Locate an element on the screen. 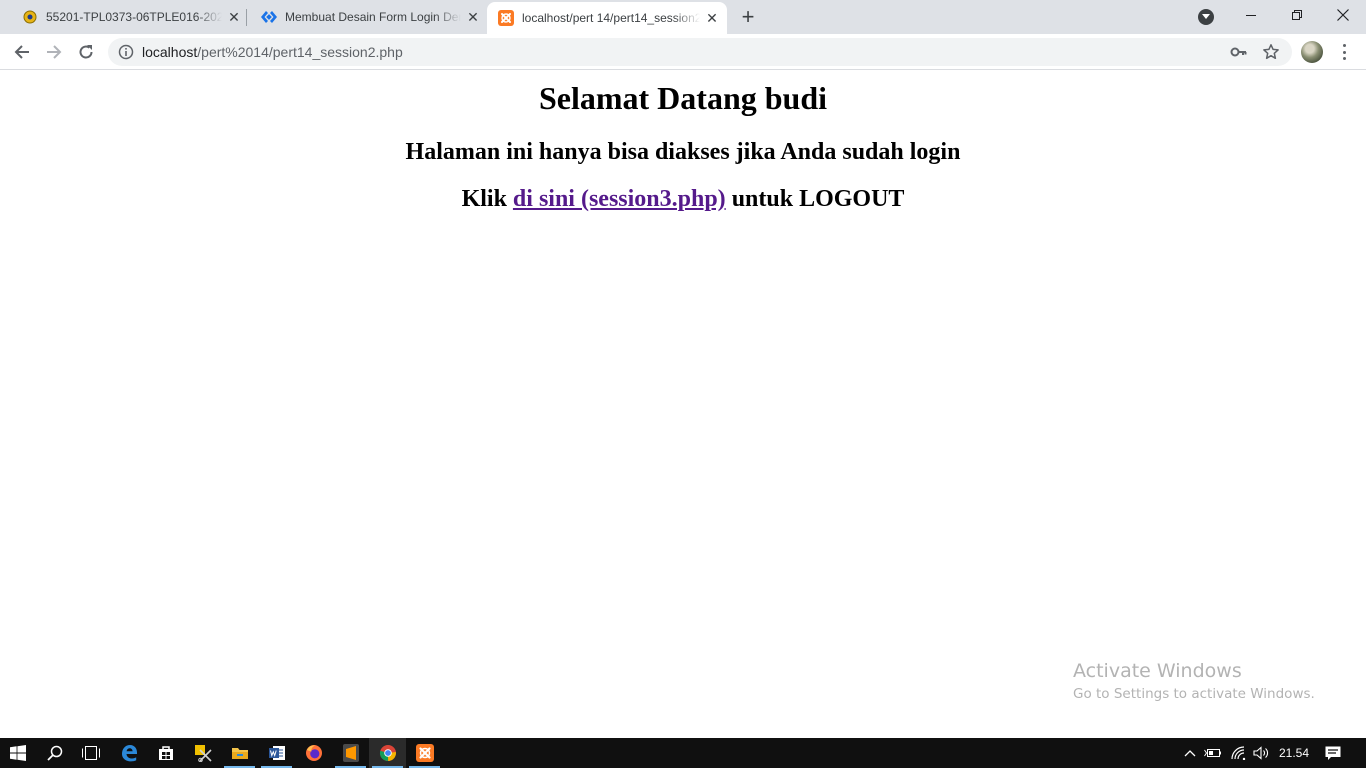  url-host: localhost is located at coordinates (170, 52).